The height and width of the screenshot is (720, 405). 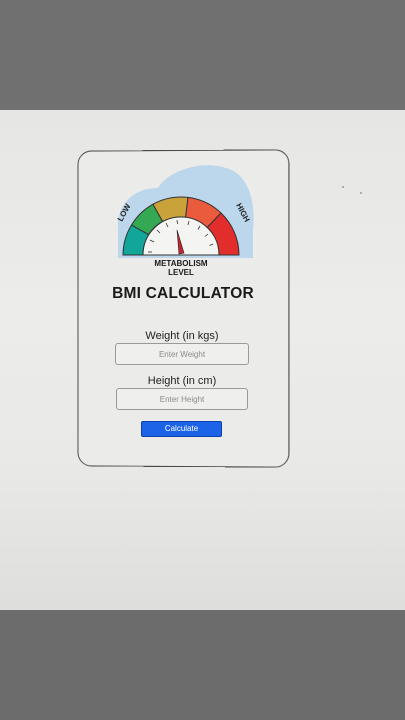 I want to click on height-input, so click(x=182, y=399).